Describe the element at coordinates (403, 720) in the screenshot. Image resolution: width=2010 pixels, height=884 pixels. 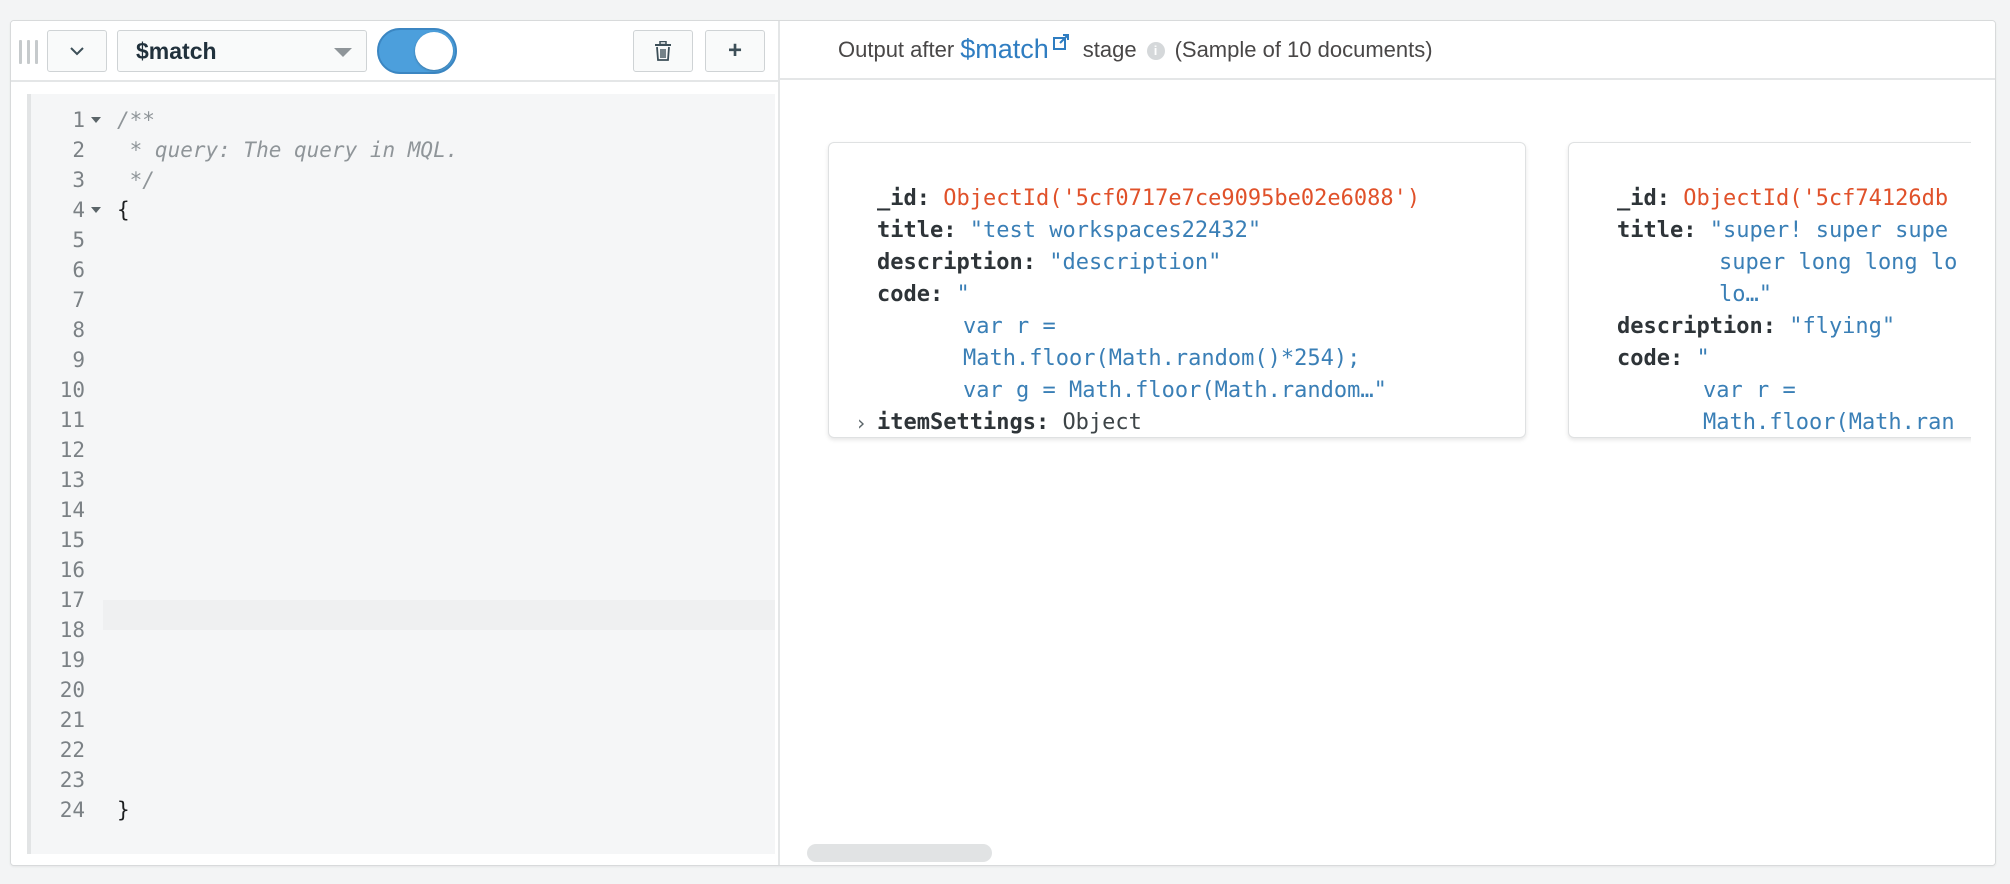
I see `editor-line: 21` at that location.